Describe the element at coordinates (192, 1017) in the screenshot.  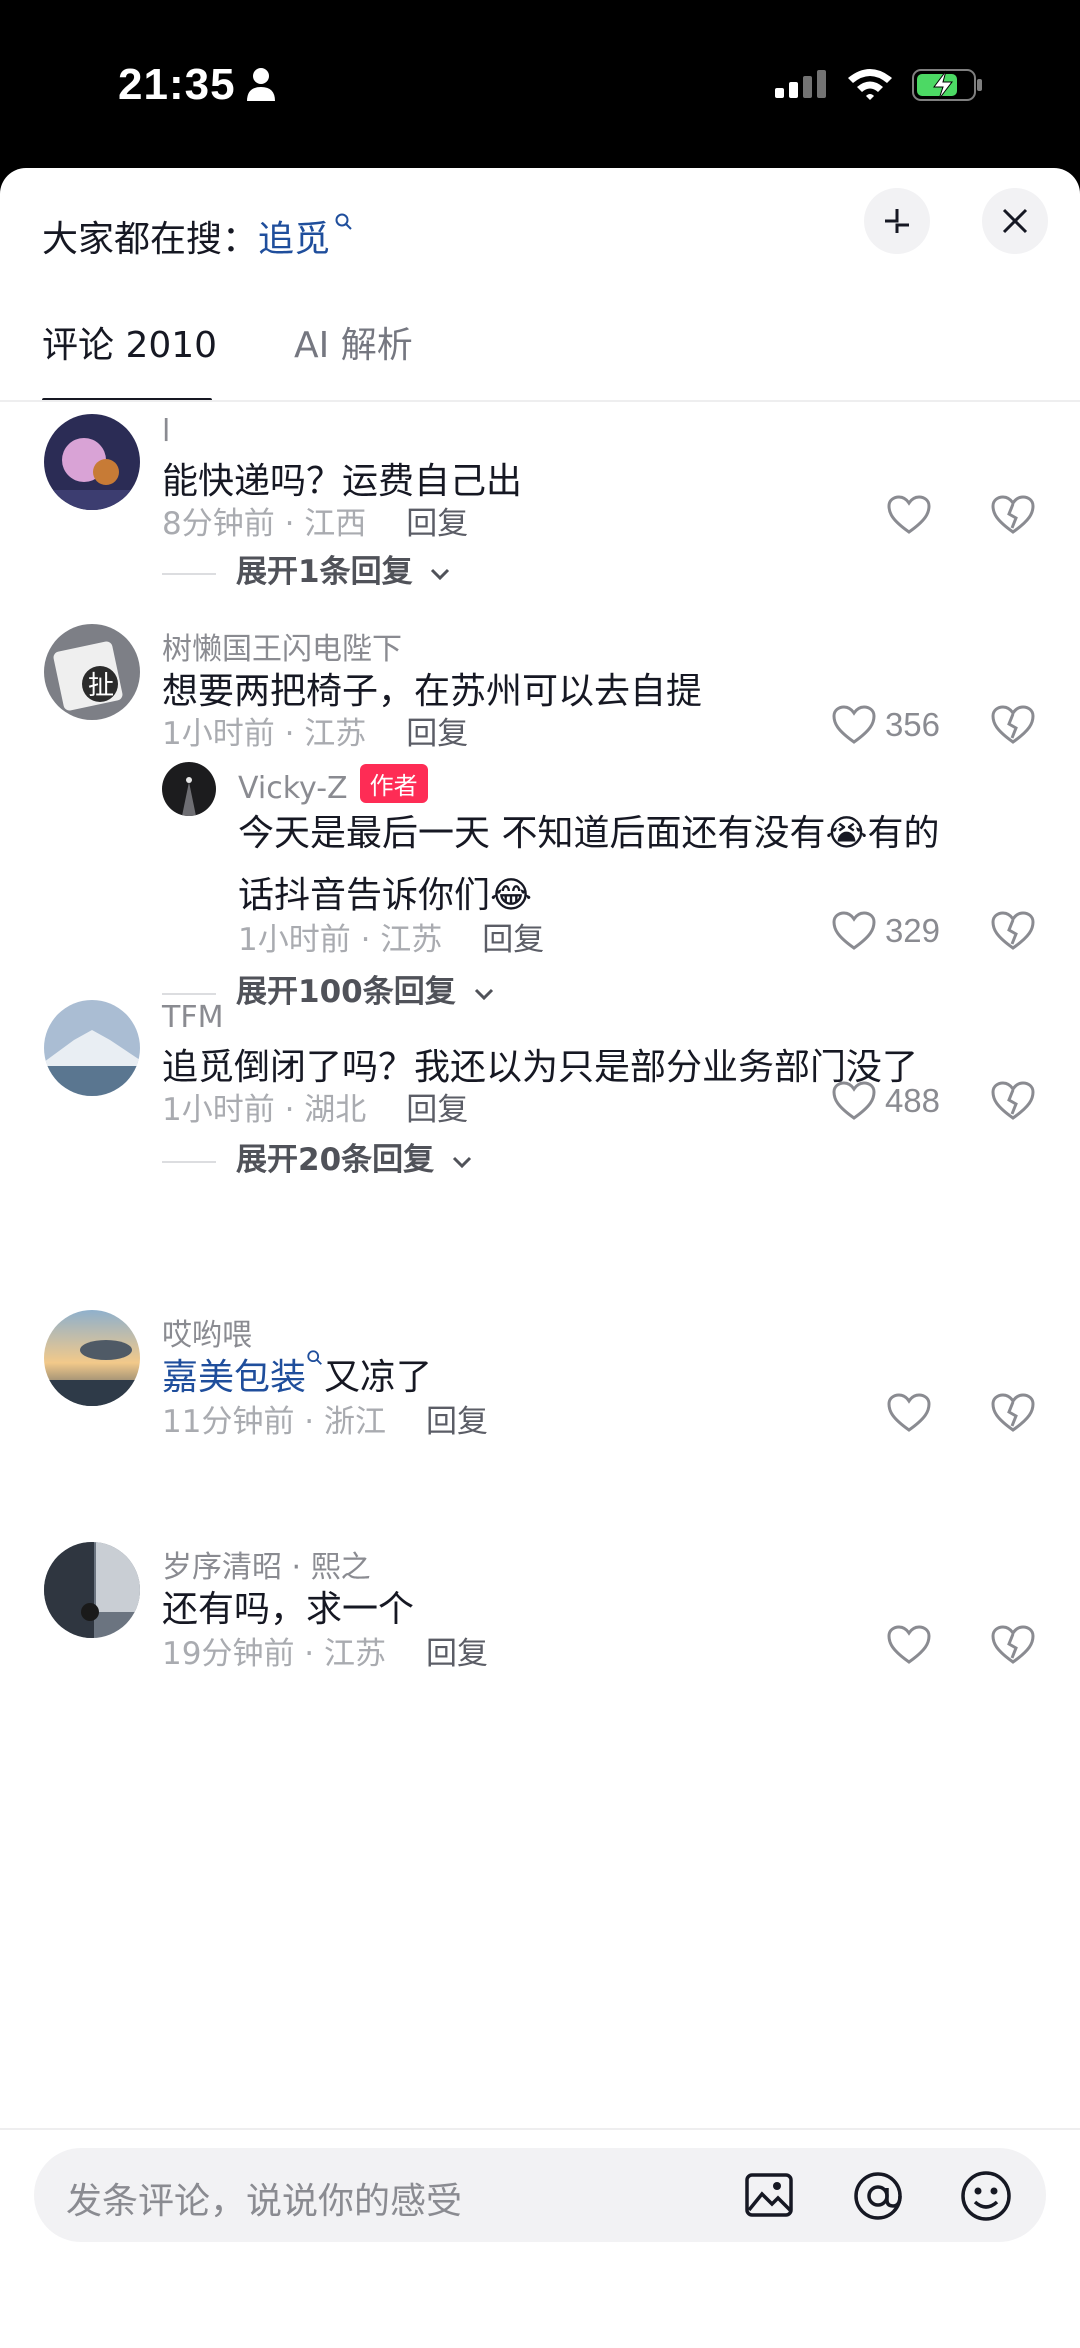
I see `comment-username: TFM` at that location.